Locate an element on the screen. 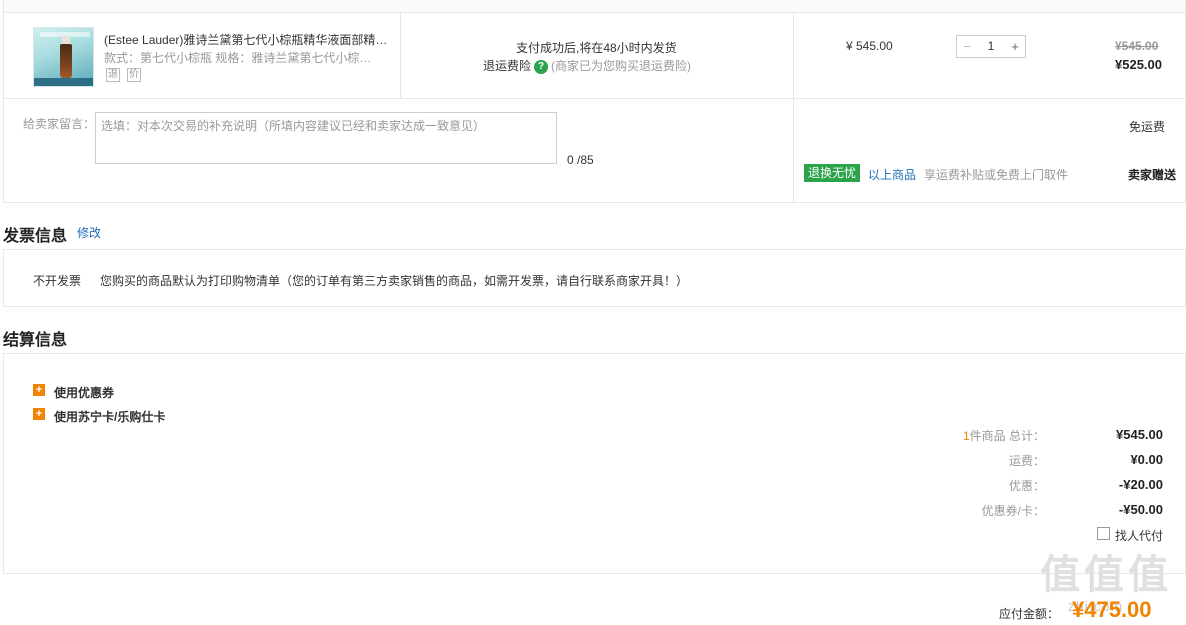  invoice-title: 发票信息 is located at coordinates (35, 236).